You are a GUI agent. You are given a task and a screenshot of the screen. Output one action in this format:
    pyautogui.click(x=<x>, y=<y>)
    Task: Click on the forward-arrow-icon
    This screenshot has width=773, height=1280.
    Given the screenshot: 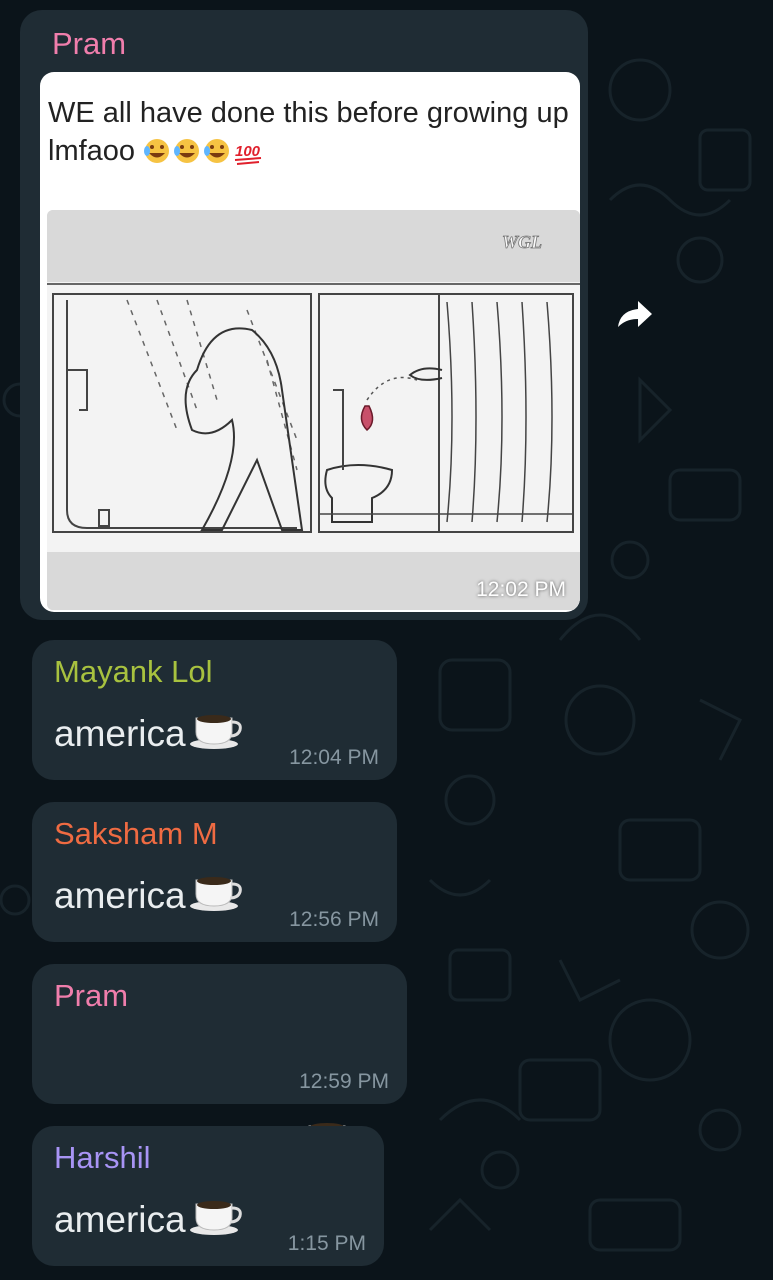 What is the action you would take?
    pyautogui.click(x=635, y=314)
    